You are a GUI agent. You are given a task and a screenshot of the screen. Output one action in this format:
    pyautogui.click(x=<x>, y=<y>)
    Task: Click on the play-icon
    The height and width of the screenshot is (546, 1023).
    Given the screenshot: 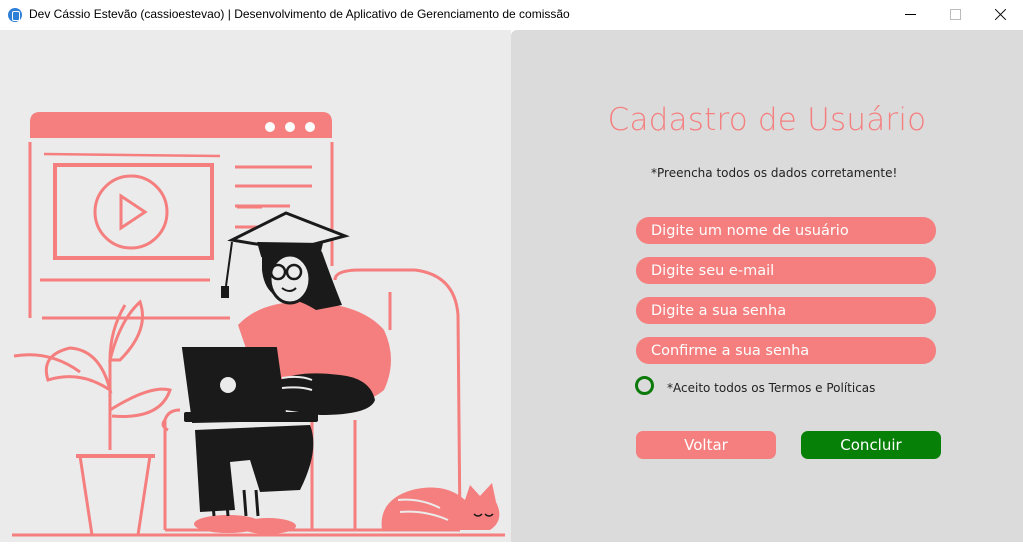 What is the action you would take?
    pyautogui.click(x=131, y=212)
    